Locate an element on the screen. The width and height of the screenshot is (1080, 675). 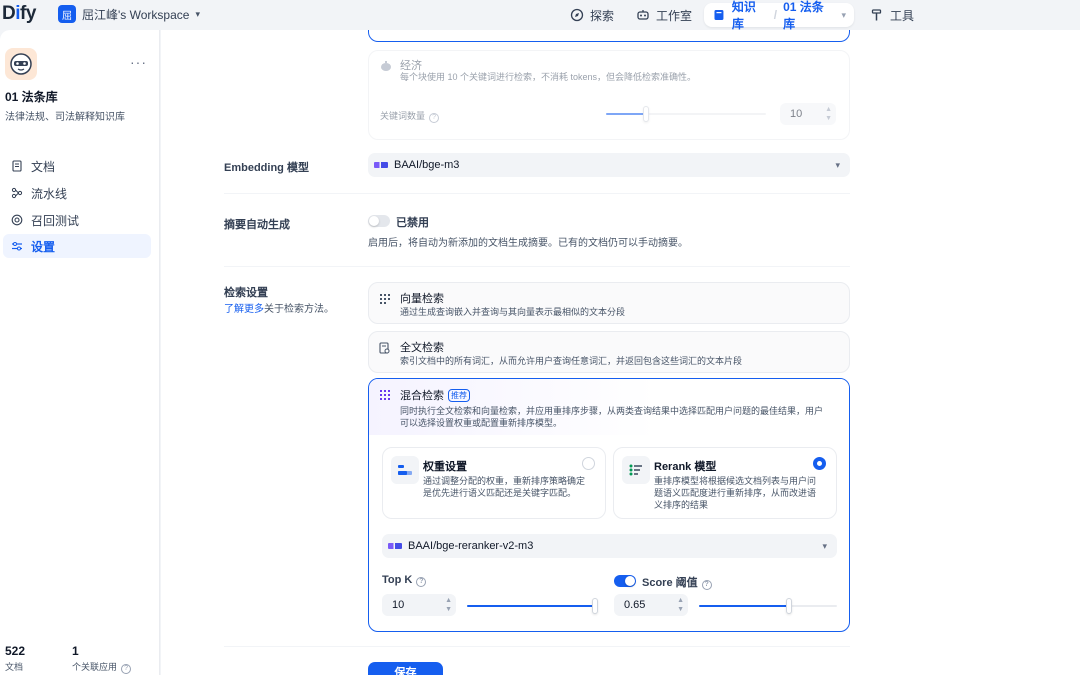
document-search-icon is located at coordinates (384, 348).